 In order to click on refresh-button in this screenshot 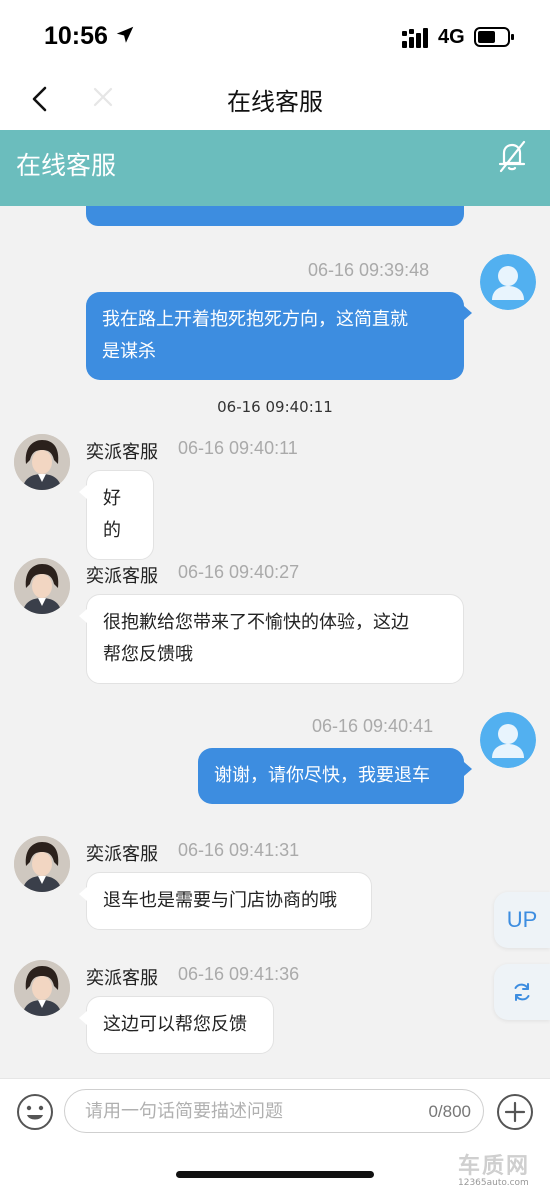, I will do `click(522, 992)`.